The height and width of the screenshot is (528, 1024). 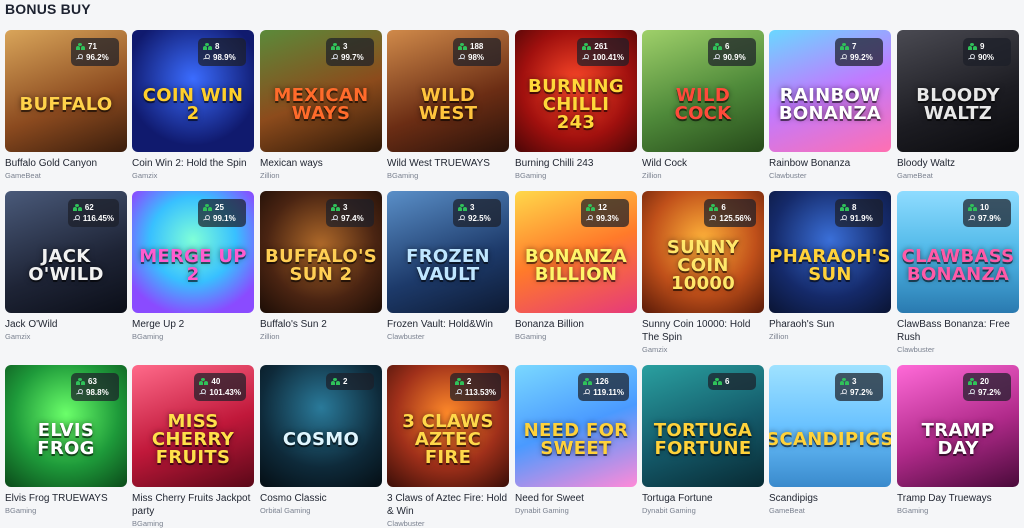 What do you see at coordinates (65, 498) in the screenshot?
I see `game-title: Elvis Frog TRUEWAYS` at bounding box center [65, 498].